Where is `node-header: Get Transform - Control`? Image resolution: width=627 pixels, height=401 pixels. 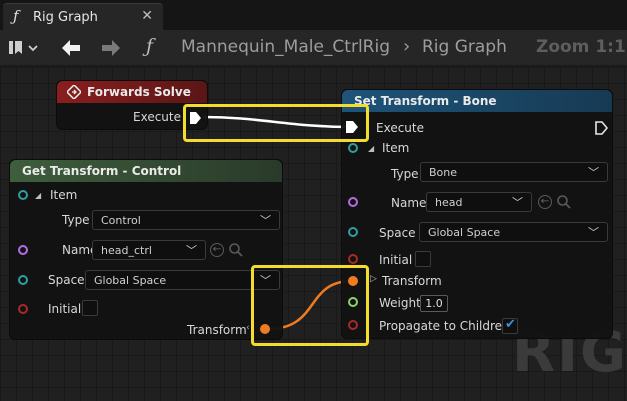 node-header: Get Transform - Control is located at coordinates (146, 171).